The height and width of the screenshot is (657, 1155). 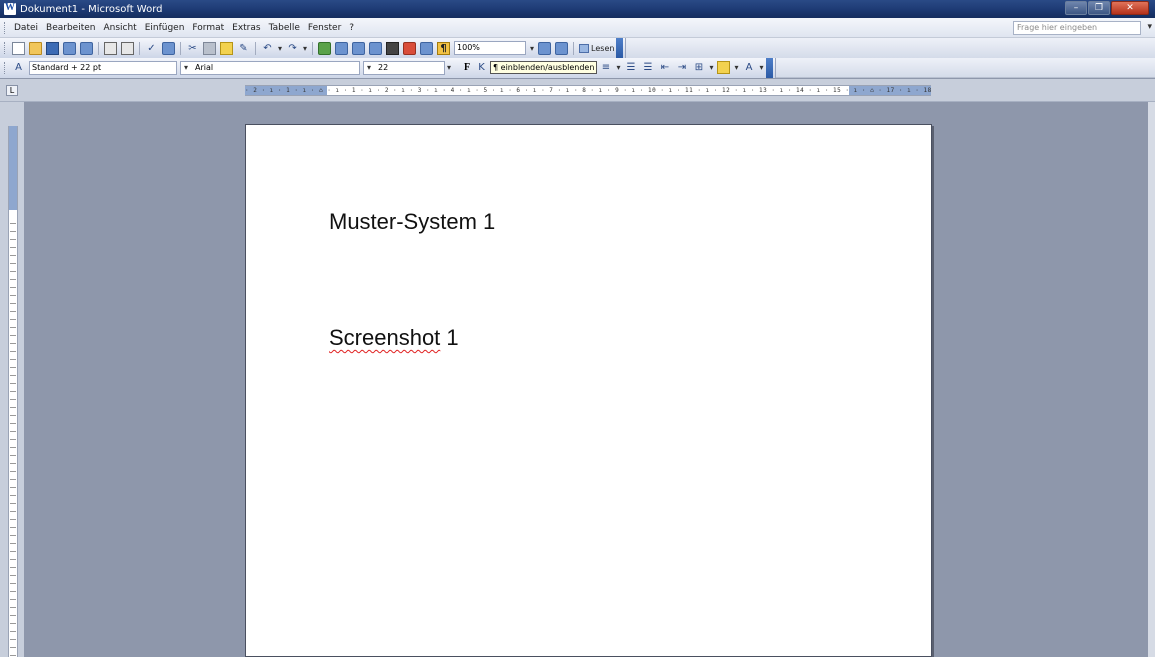 What do you see at coordinates (1130, 8) in the screenshot?
I see `close-button: ✕` at bounding box center [1130, 8].